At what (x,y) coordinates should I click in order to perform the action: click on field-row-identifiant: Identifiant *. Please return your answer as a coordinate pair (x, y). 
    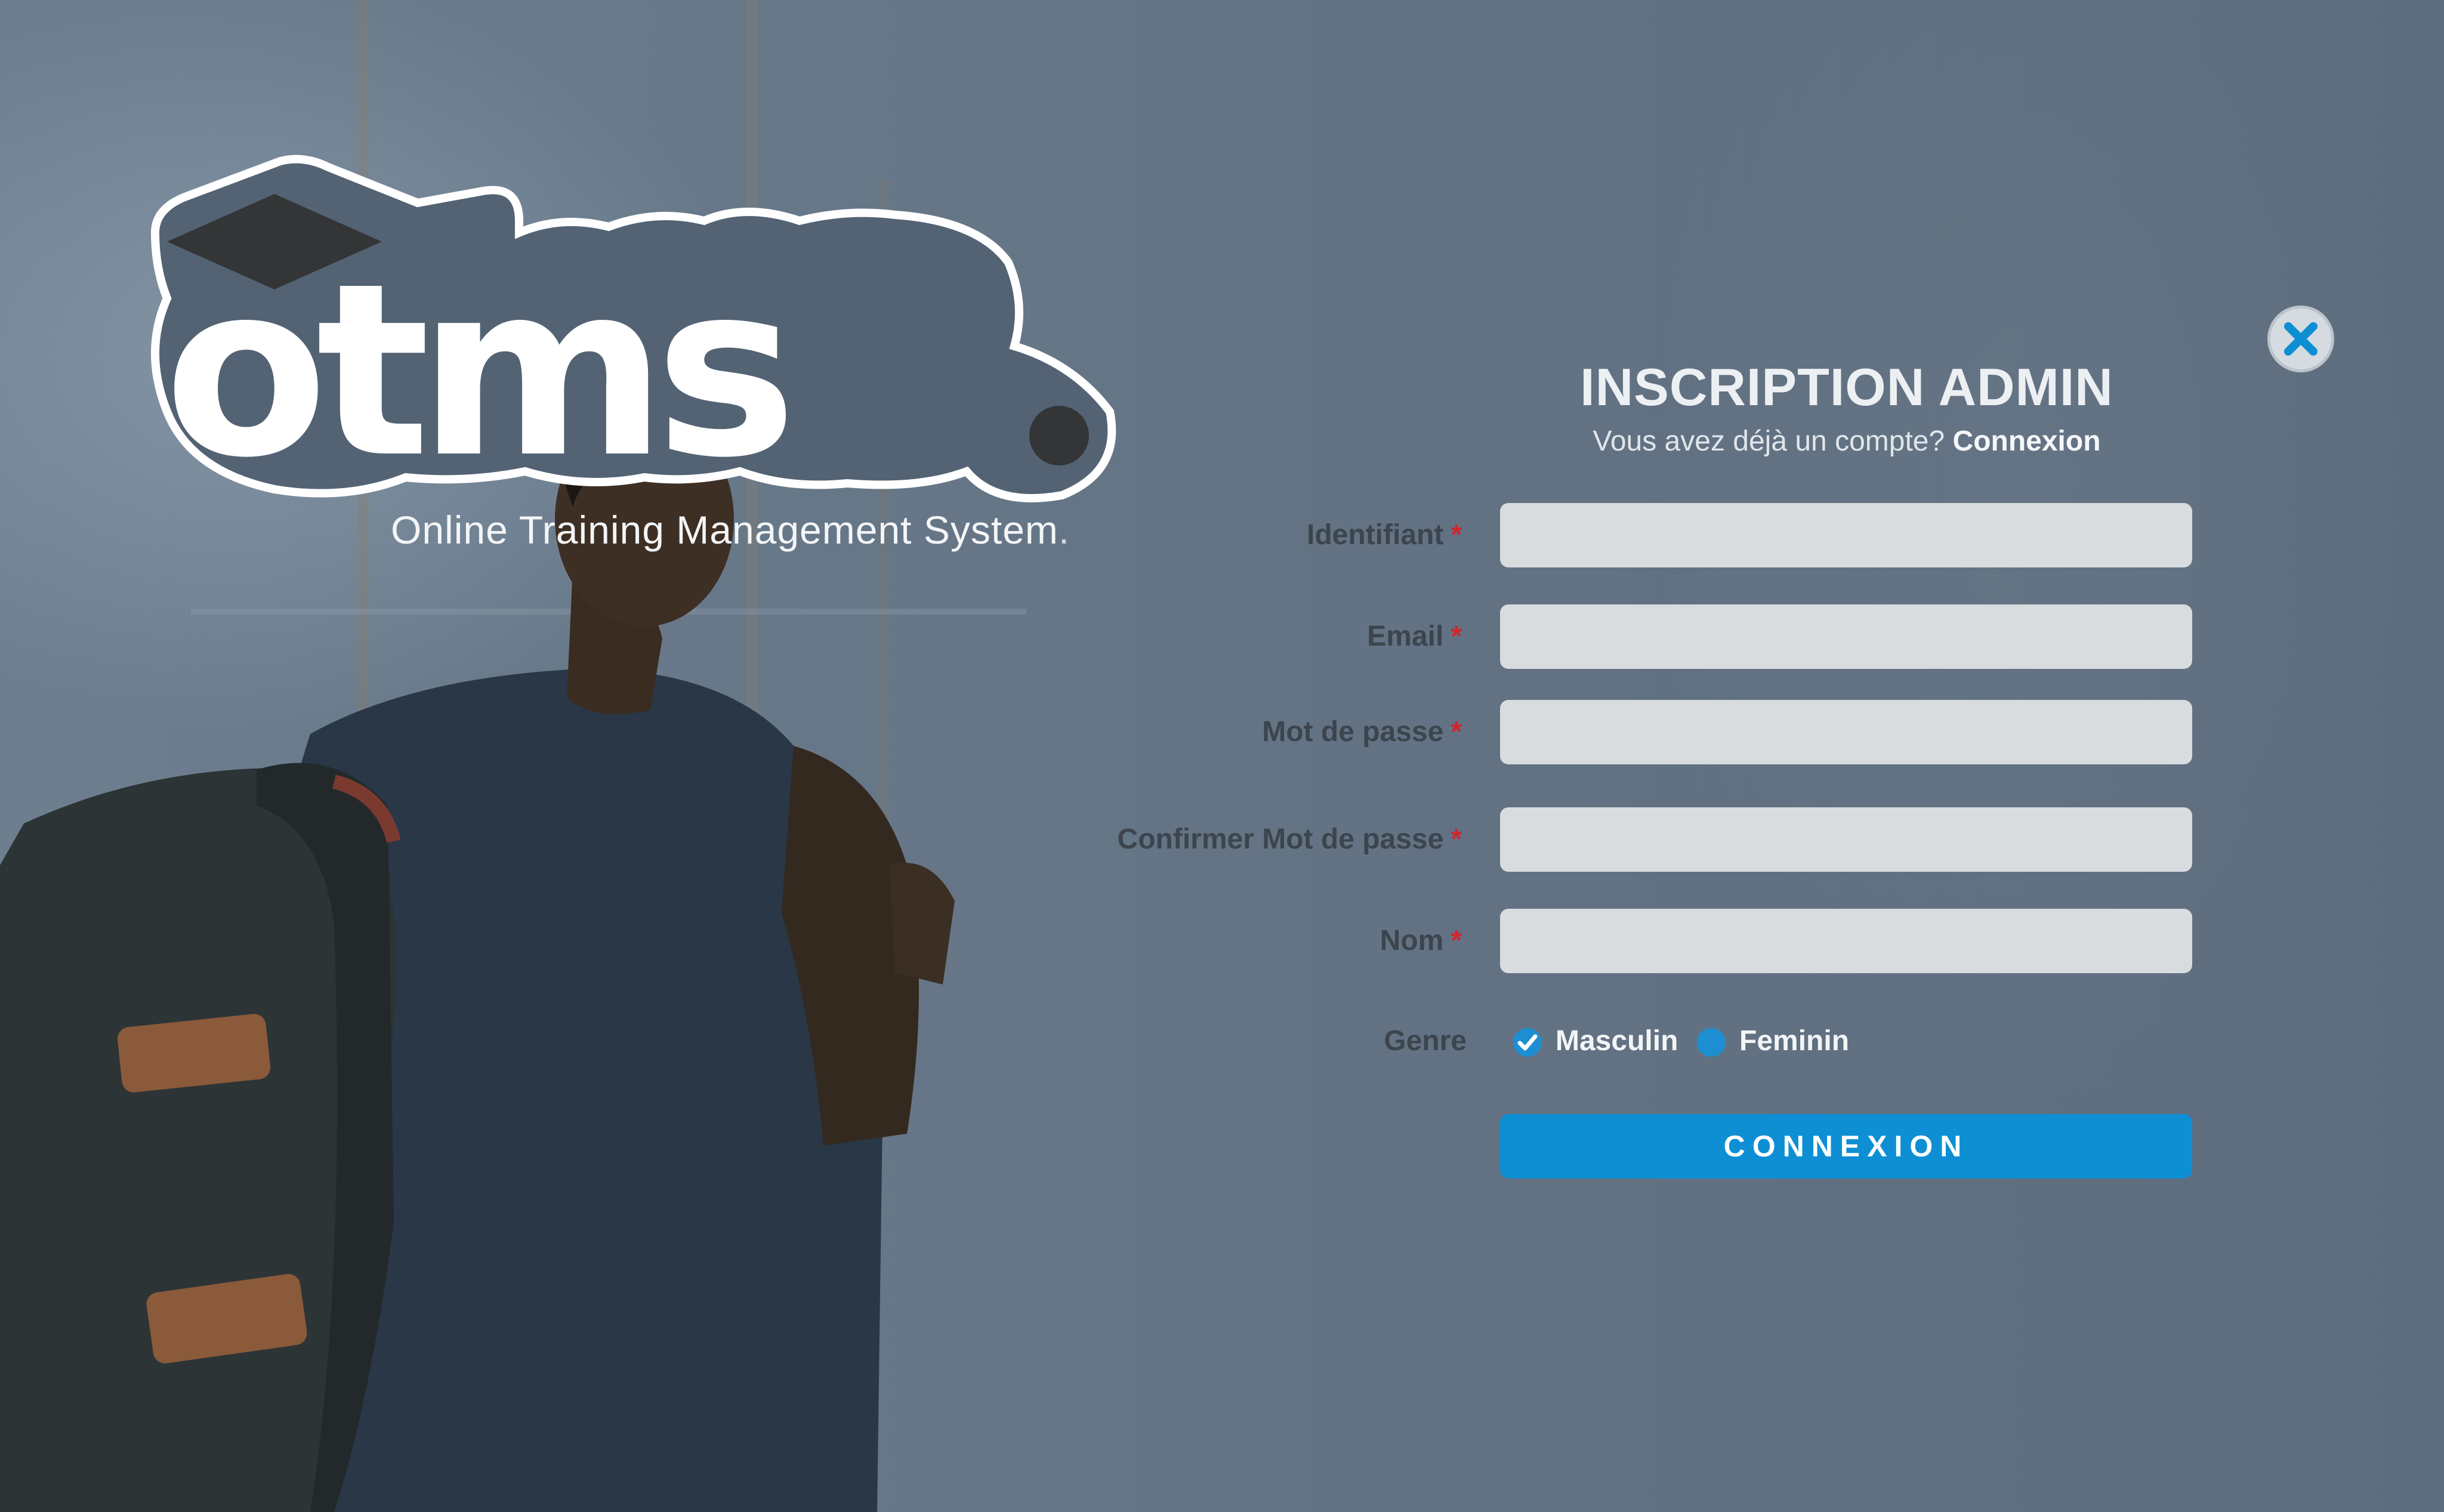
    Looking at the image, I should click on (1222, 535).